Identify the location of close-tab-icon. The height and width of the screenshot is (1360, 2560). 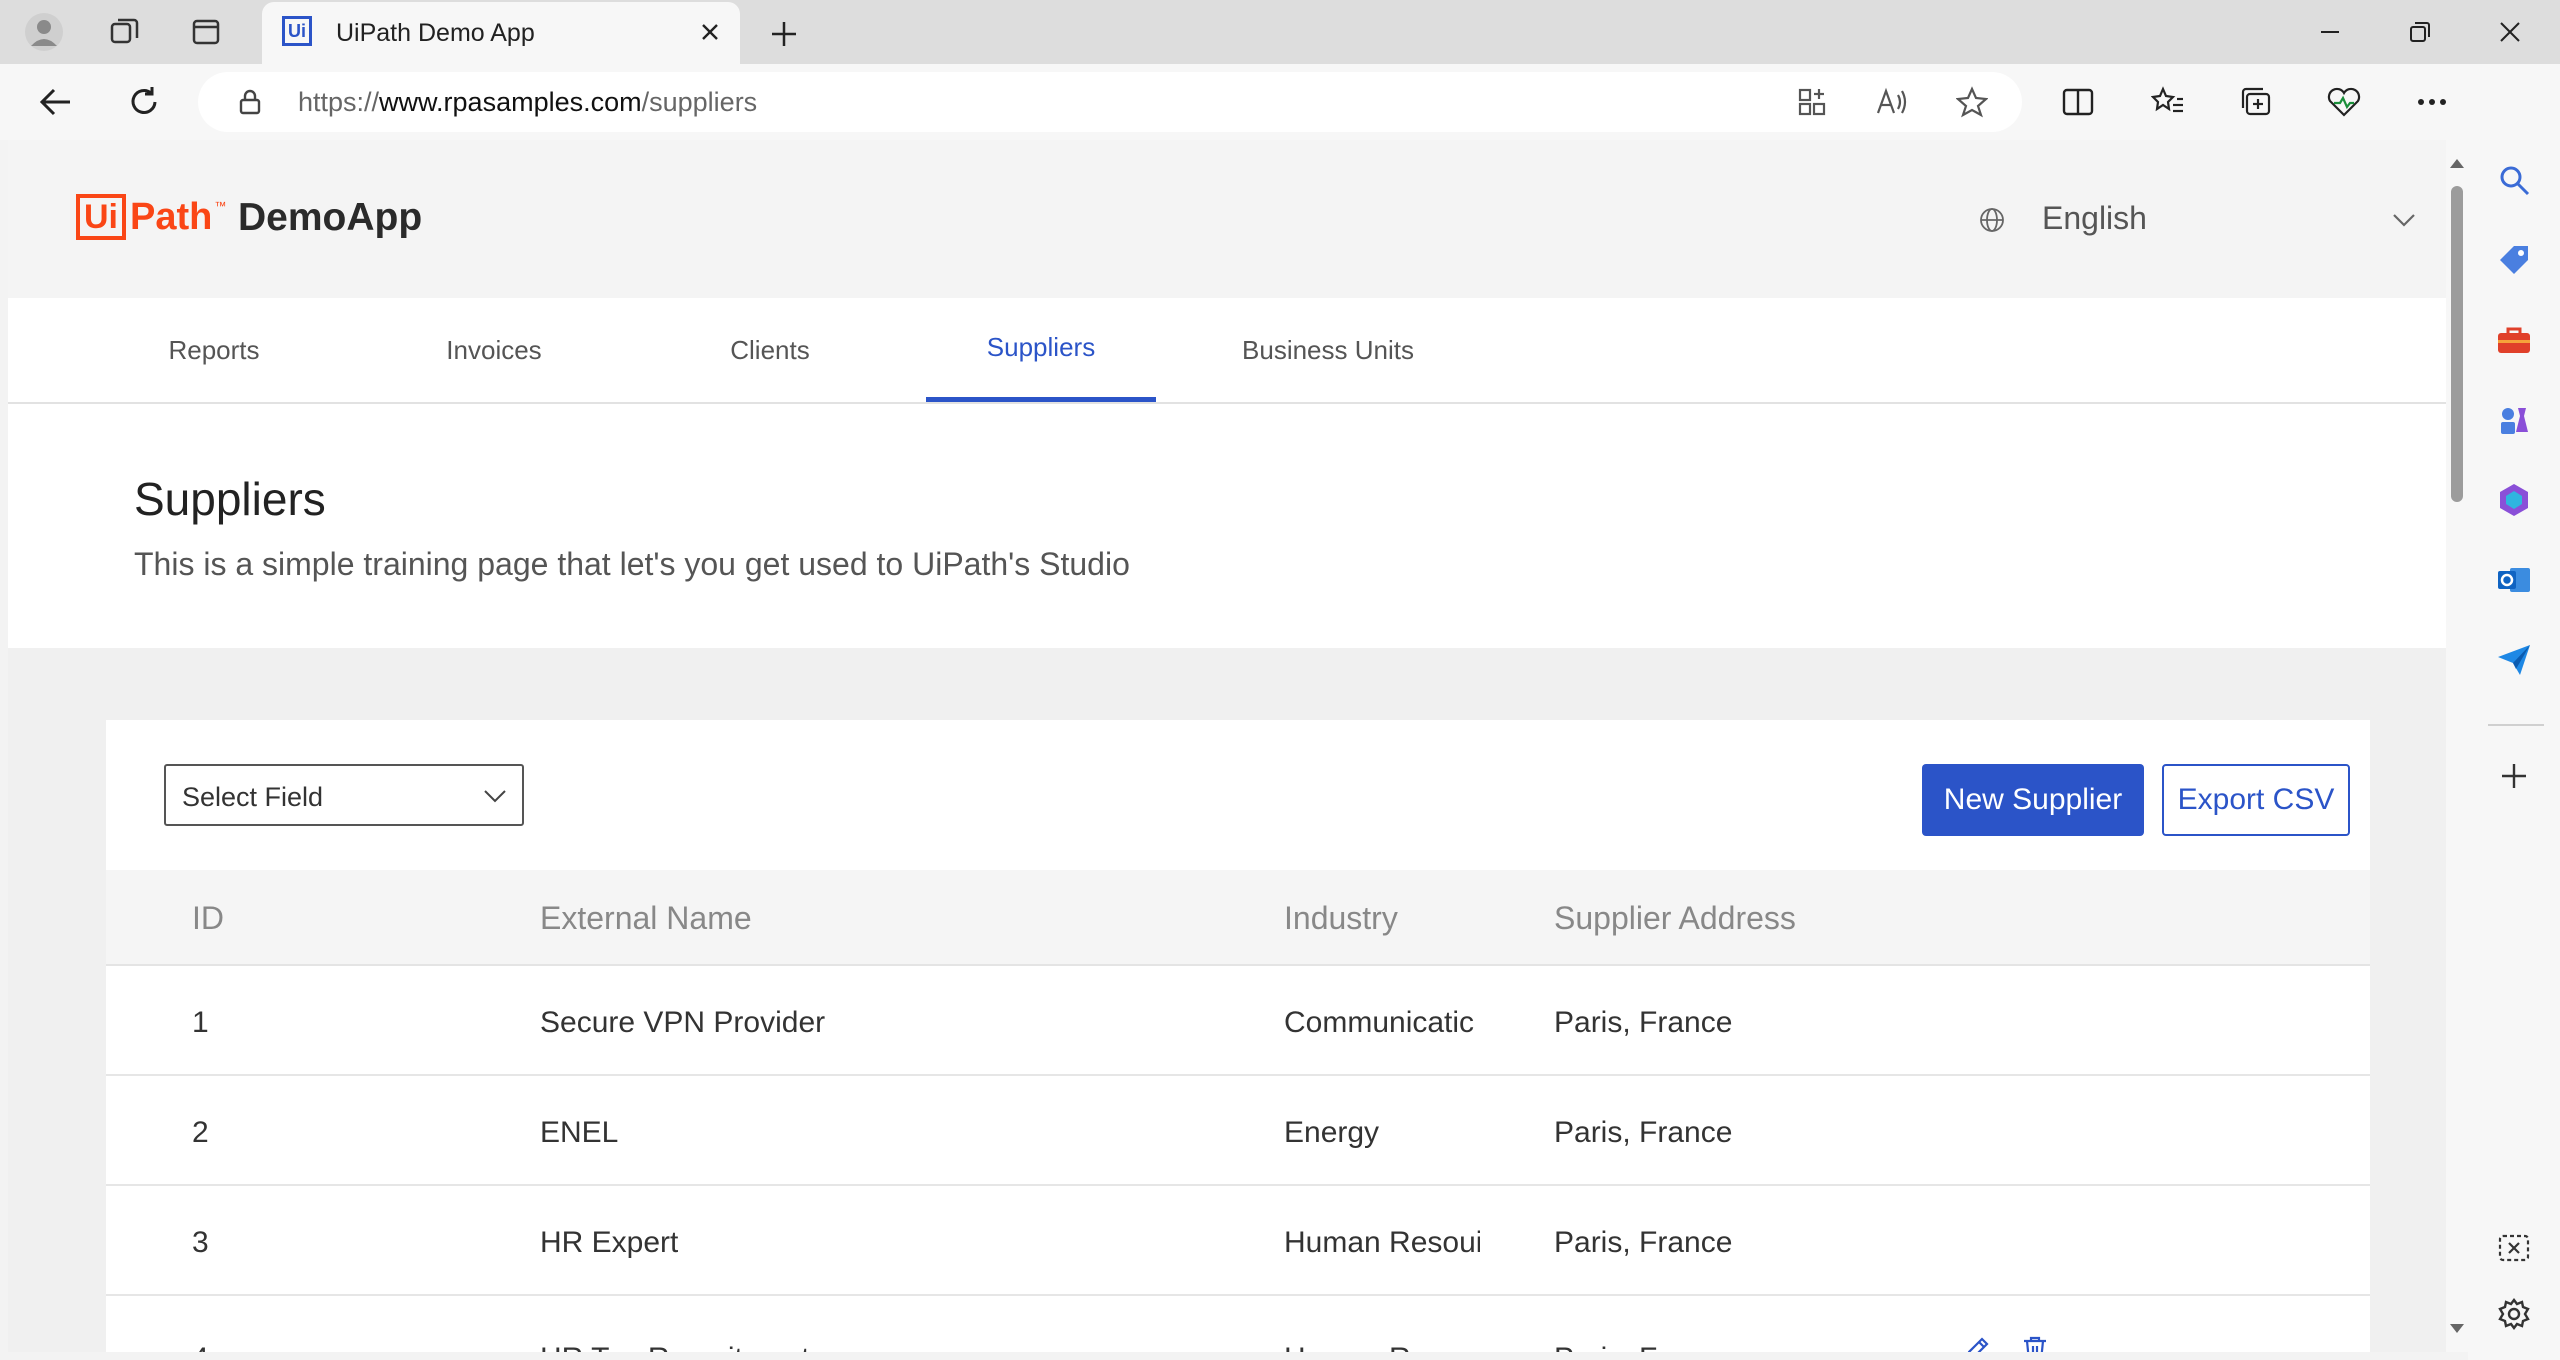
(710, 32).